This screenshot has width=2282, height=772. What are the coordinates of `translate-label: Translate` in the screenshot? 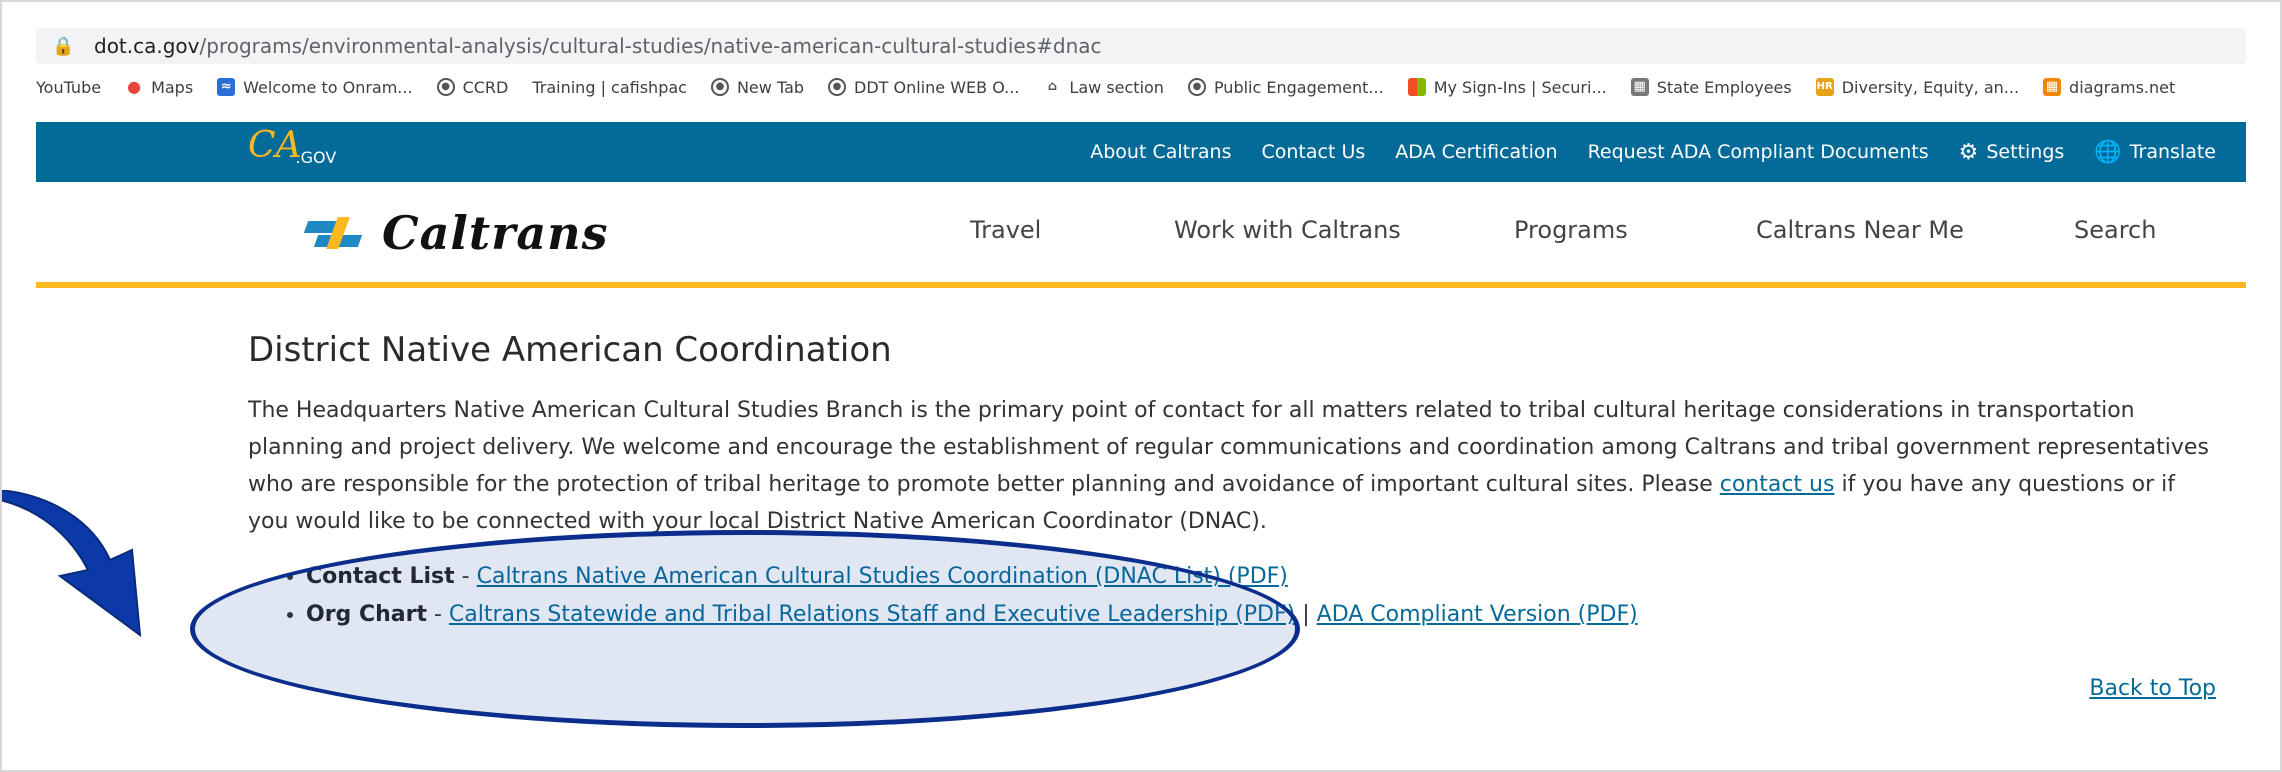 It's located at (2172, 152).